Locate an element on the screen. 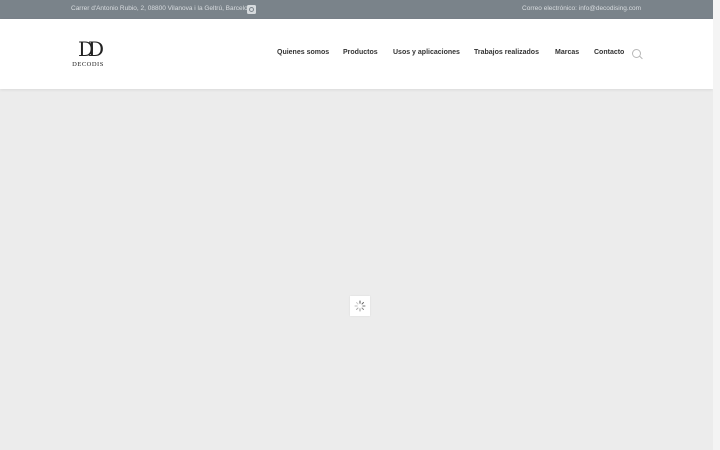  search-icon is located at coordinates (636, 53).